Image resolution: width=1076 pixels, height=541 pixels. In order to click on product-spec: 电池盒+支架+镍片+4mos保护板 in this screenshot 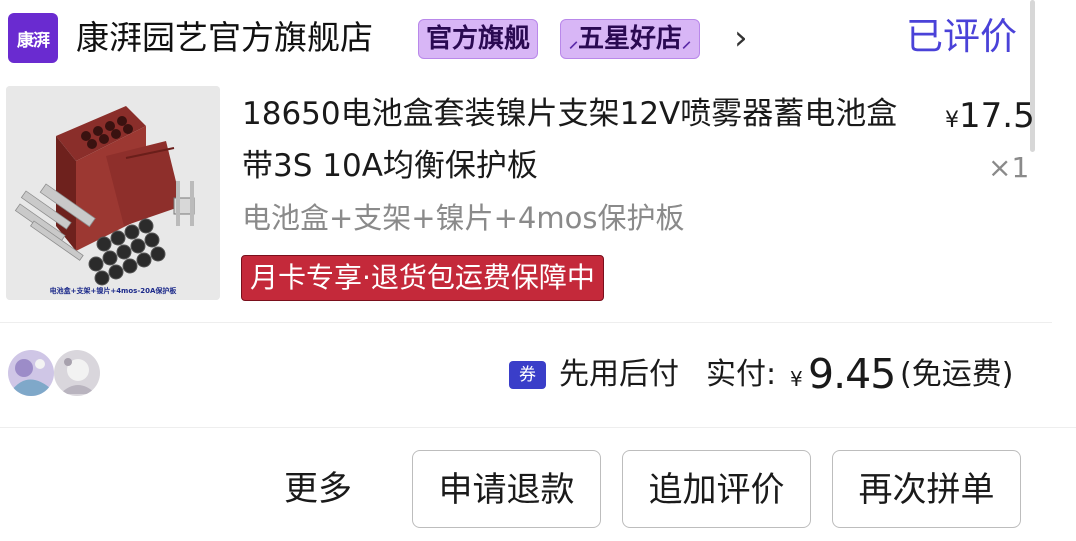, I will do `click(463, 218)`.